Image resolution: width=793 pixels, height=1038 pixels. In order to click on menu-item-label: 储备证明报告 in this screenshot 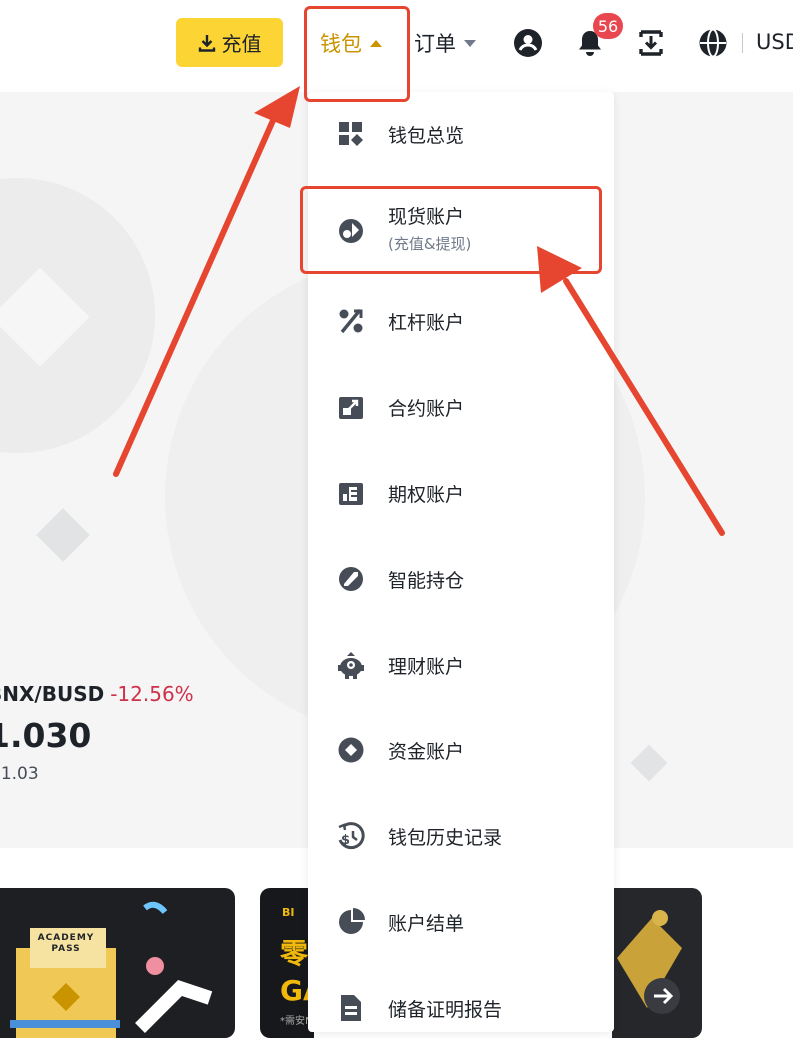, I will do `click(445, 1010)`.